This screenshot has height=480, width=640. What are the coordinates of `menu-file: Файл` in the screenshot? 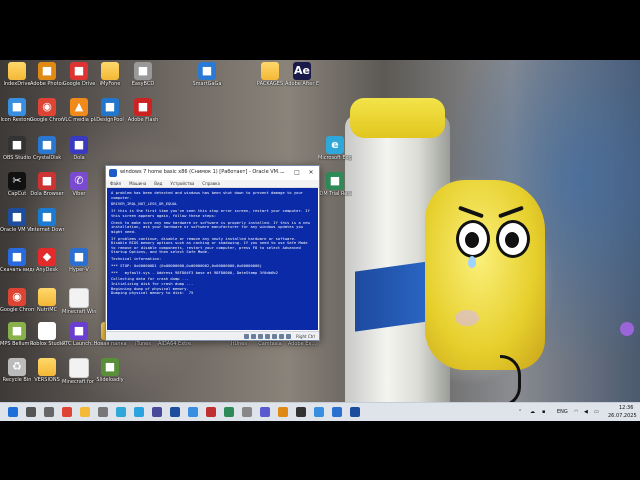 It's located at (115, 183).